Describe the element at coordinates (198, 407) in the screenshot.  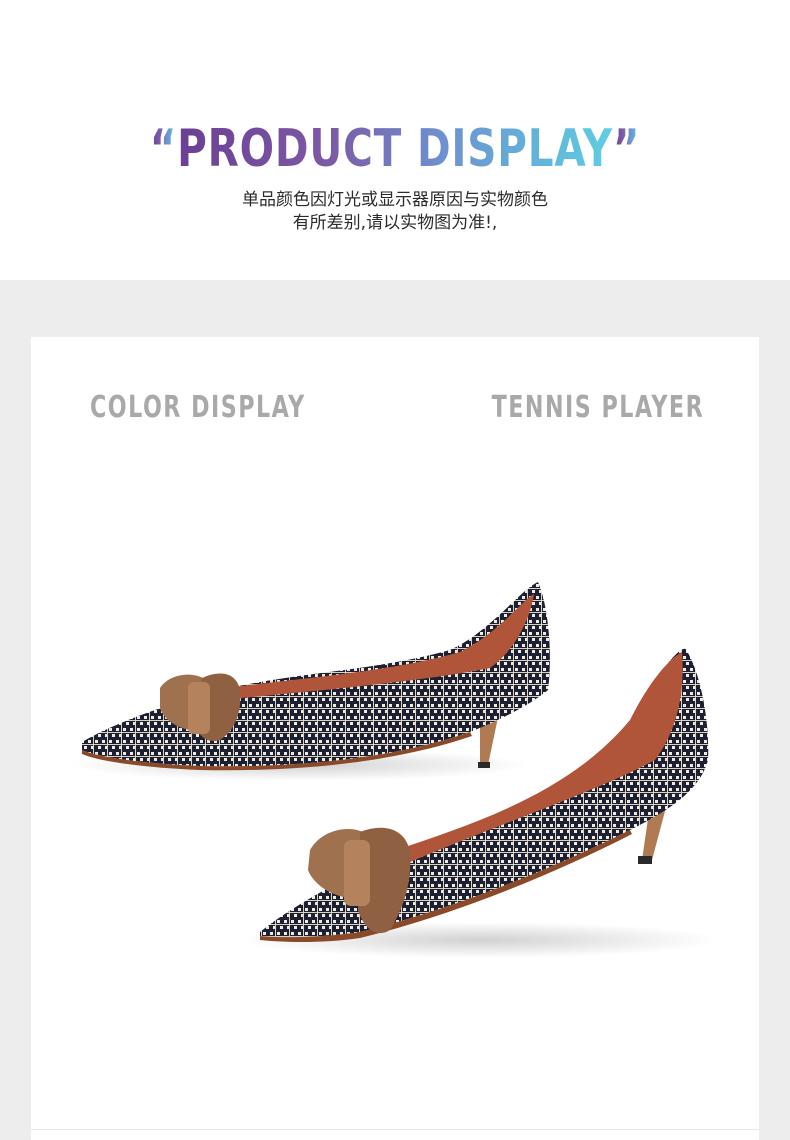
I see `color-display-label: COLOR DISPLAY` at that location.